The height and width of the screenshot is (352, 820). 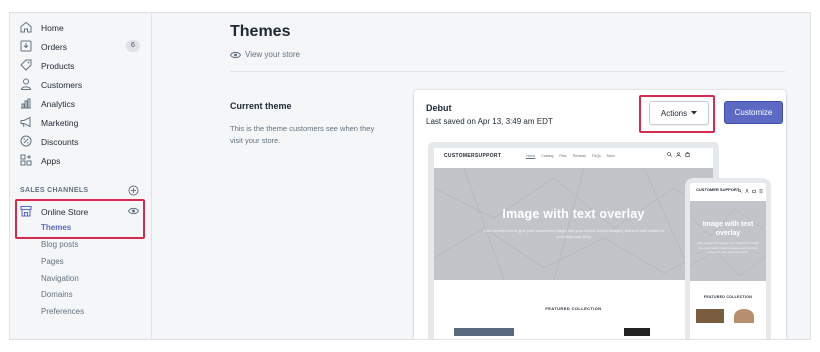 What do you see at coordinates (25, 122) in the screenshot?
I see `megaphone-icon` at bounding box center [25, 122].